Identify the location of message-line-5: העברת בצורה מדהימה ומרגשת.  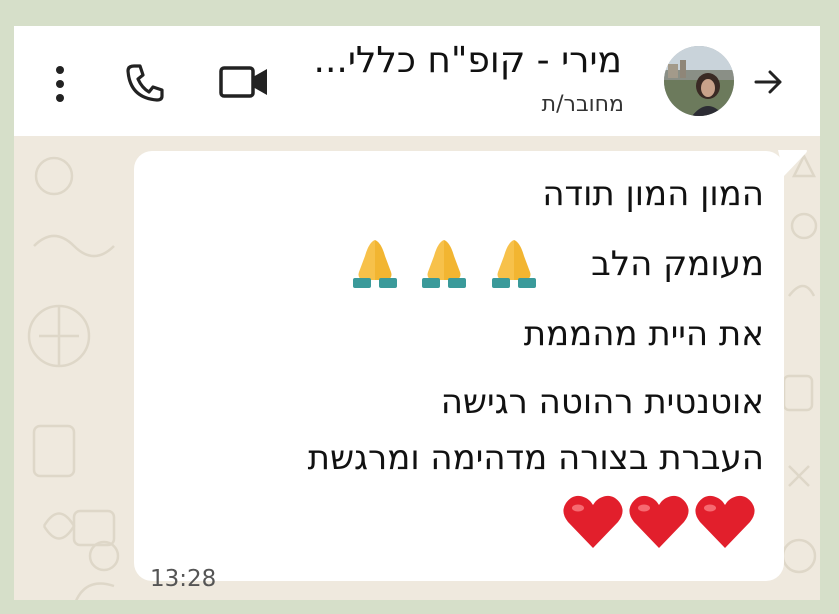
(535, 458).